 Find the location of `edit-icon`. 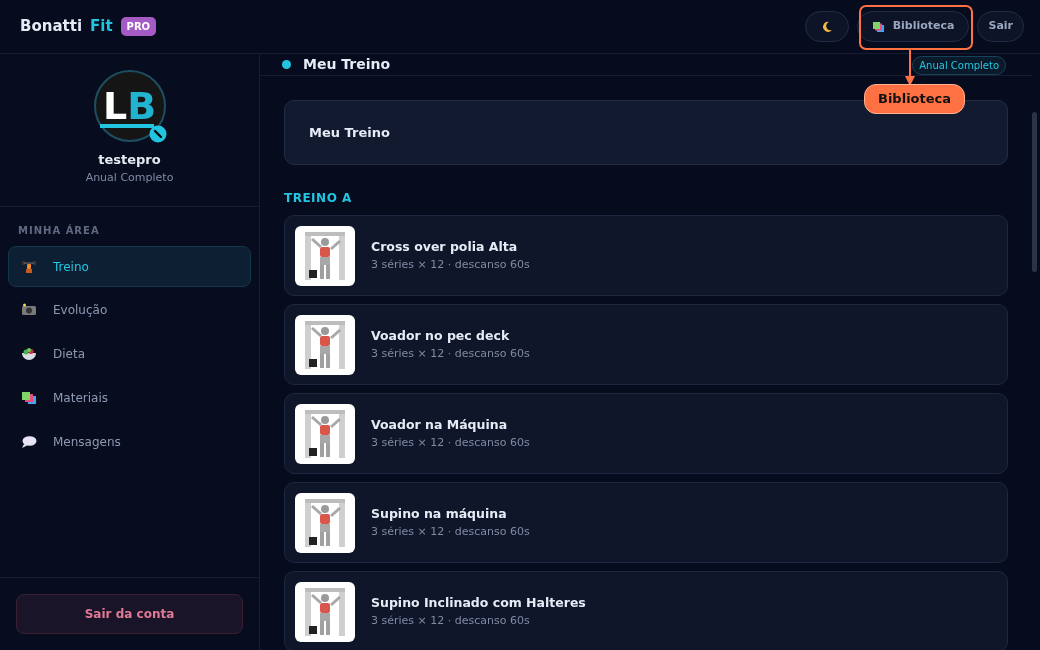

edit-icon is located at coordinates (157, 134).